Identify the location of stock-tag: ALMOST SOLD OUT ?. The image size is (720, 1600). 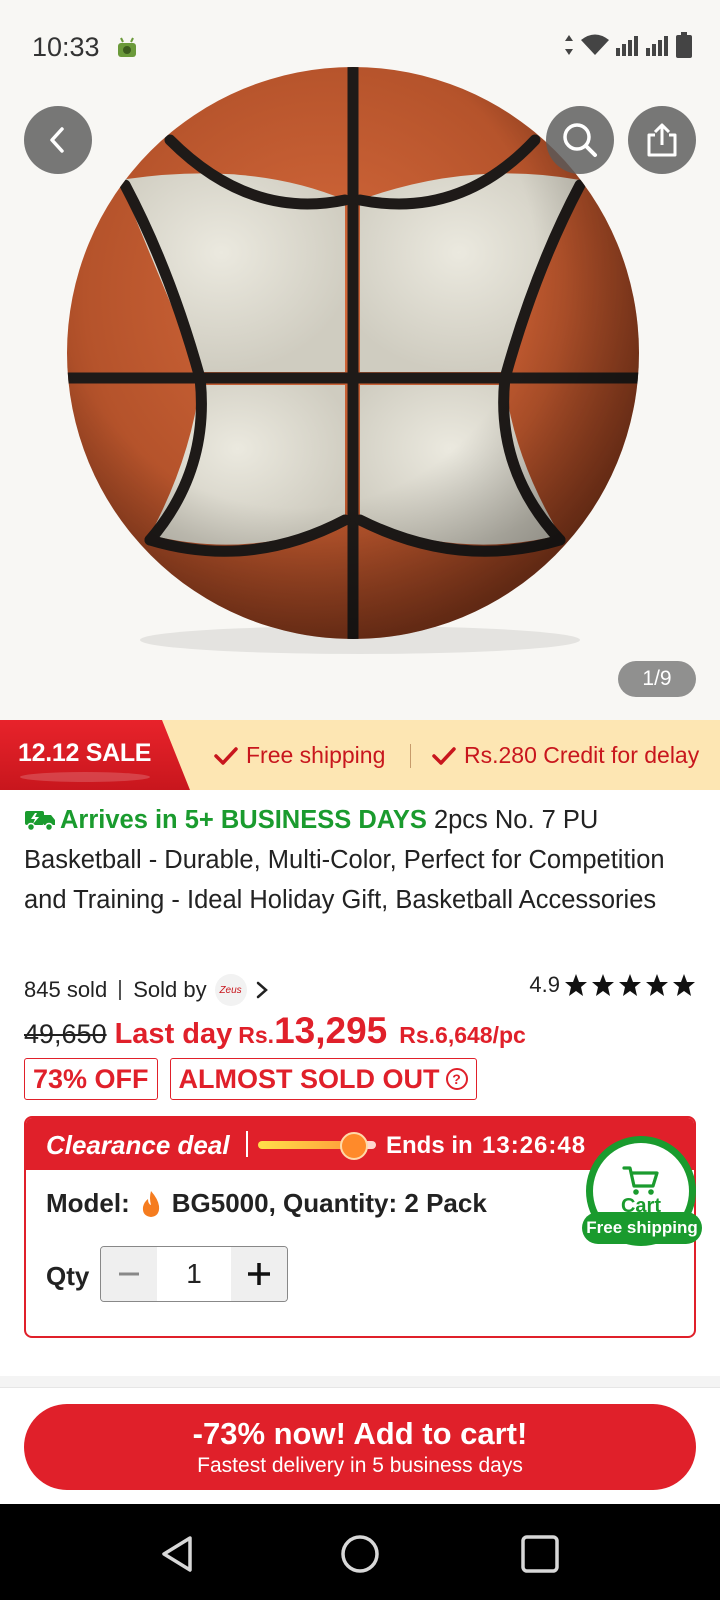
(323, 1079).